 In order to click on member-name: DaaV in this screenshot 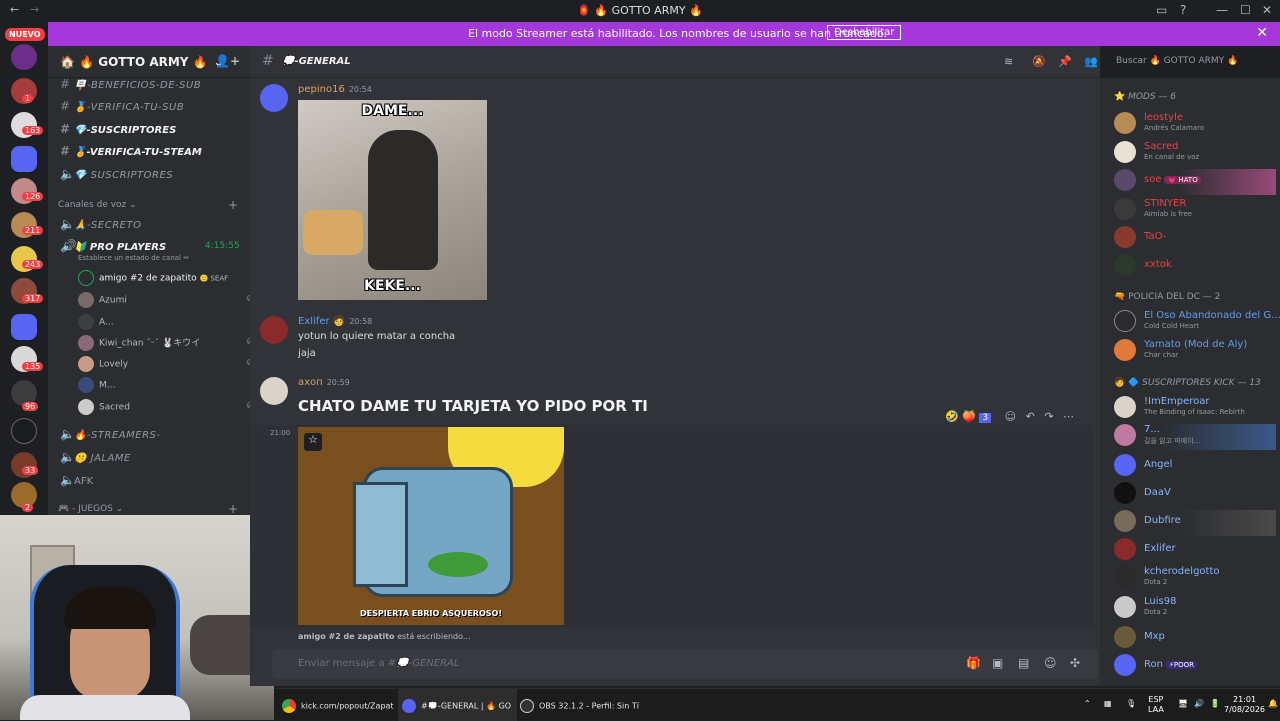, I will do `click(1157, 492)`.